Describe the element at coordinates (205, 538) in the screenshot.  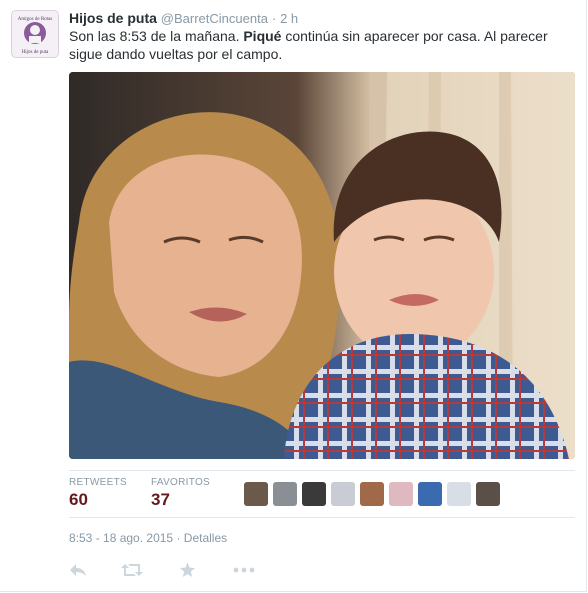
I see `details-link: Detalles` at that location.